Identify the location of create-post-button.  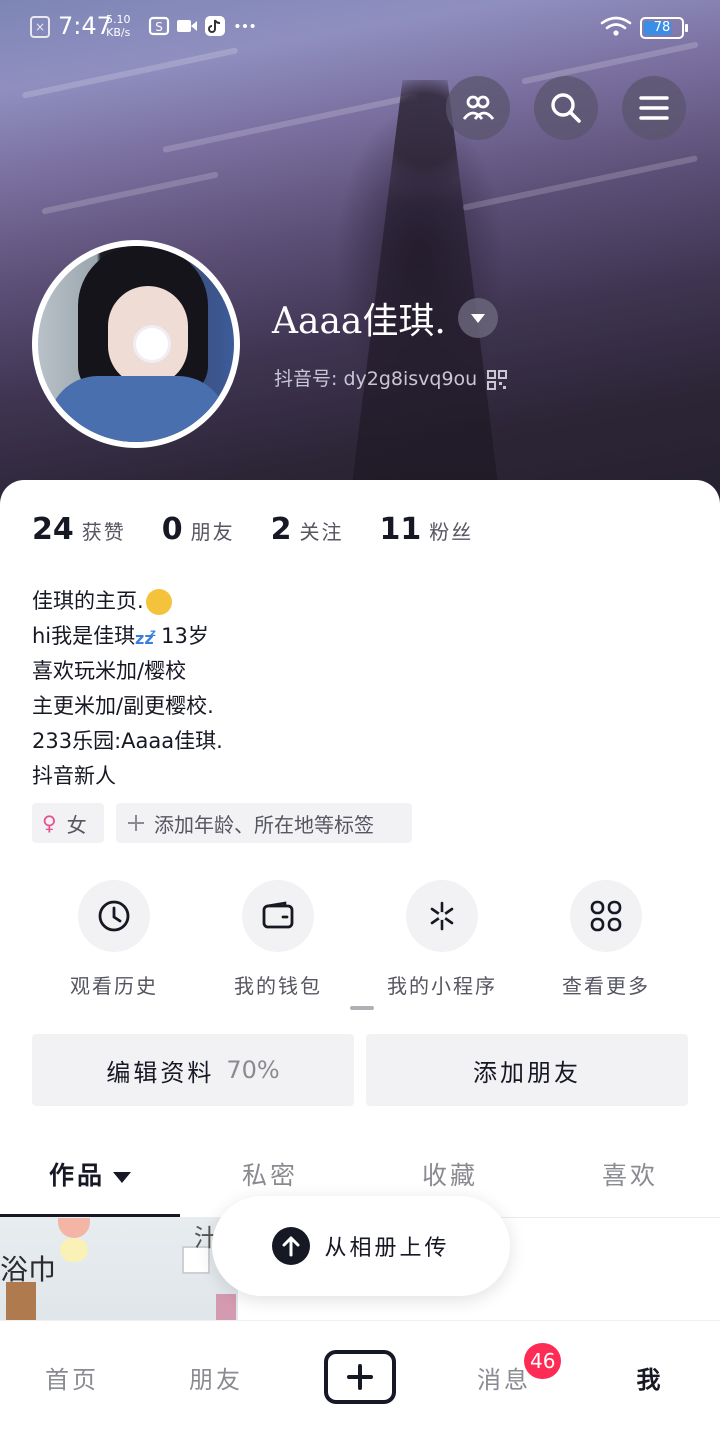
(360, 1377).